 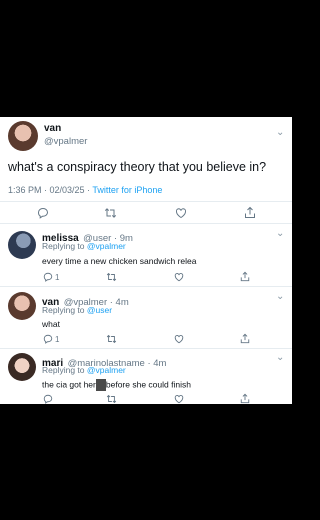 I want to click on tweet-timestamp: 1:36 PM · 02/03/25 · Twitter for iPhone, so click(x=85, y=190).